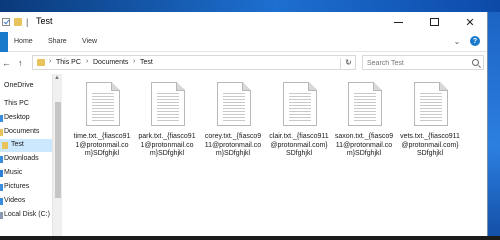  I want to click on chevron-down-icon: ⌄, so click(457, 41).